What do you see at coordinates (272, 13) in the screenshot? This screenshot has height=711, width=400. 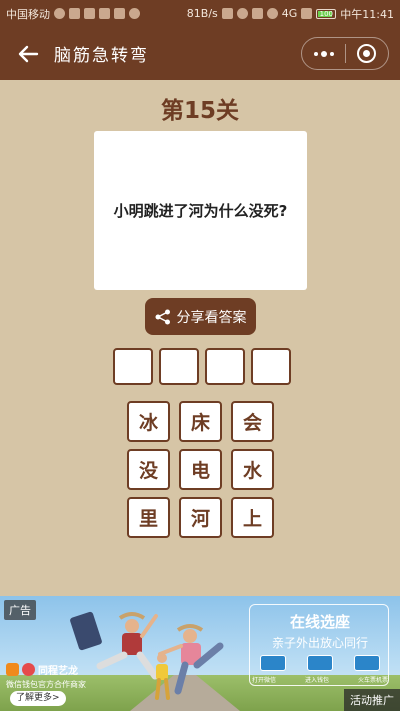 I see `wifi-icon` at bounding box center [272, 13].